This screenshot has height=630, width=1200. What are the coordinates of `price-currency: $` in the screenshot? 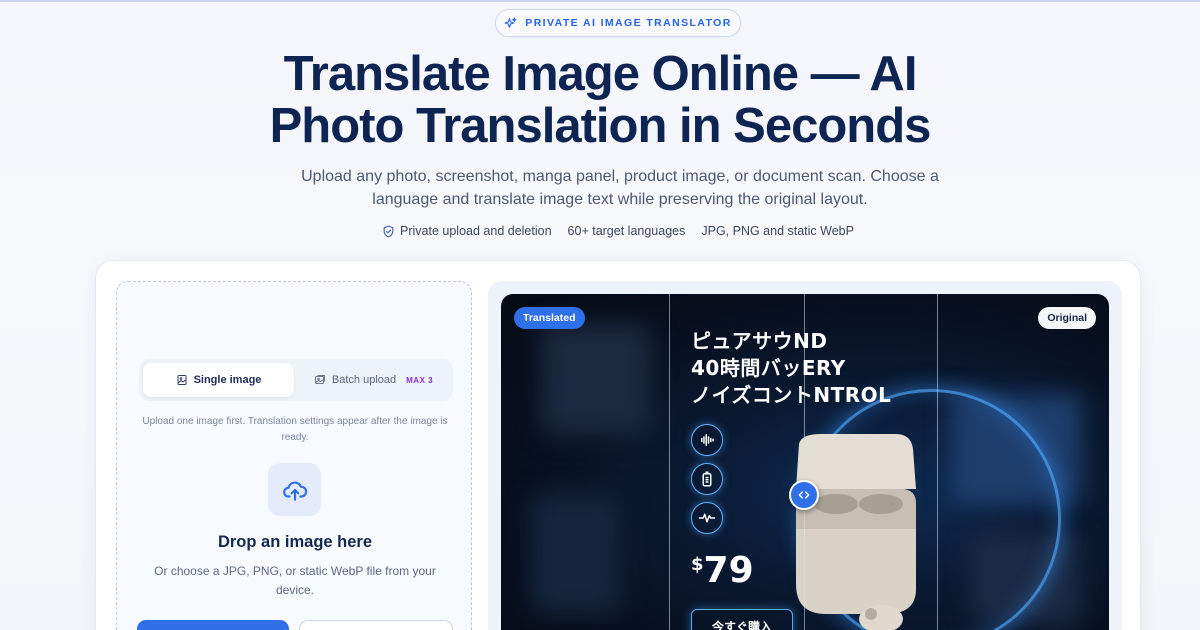 It's located at (697, 564).